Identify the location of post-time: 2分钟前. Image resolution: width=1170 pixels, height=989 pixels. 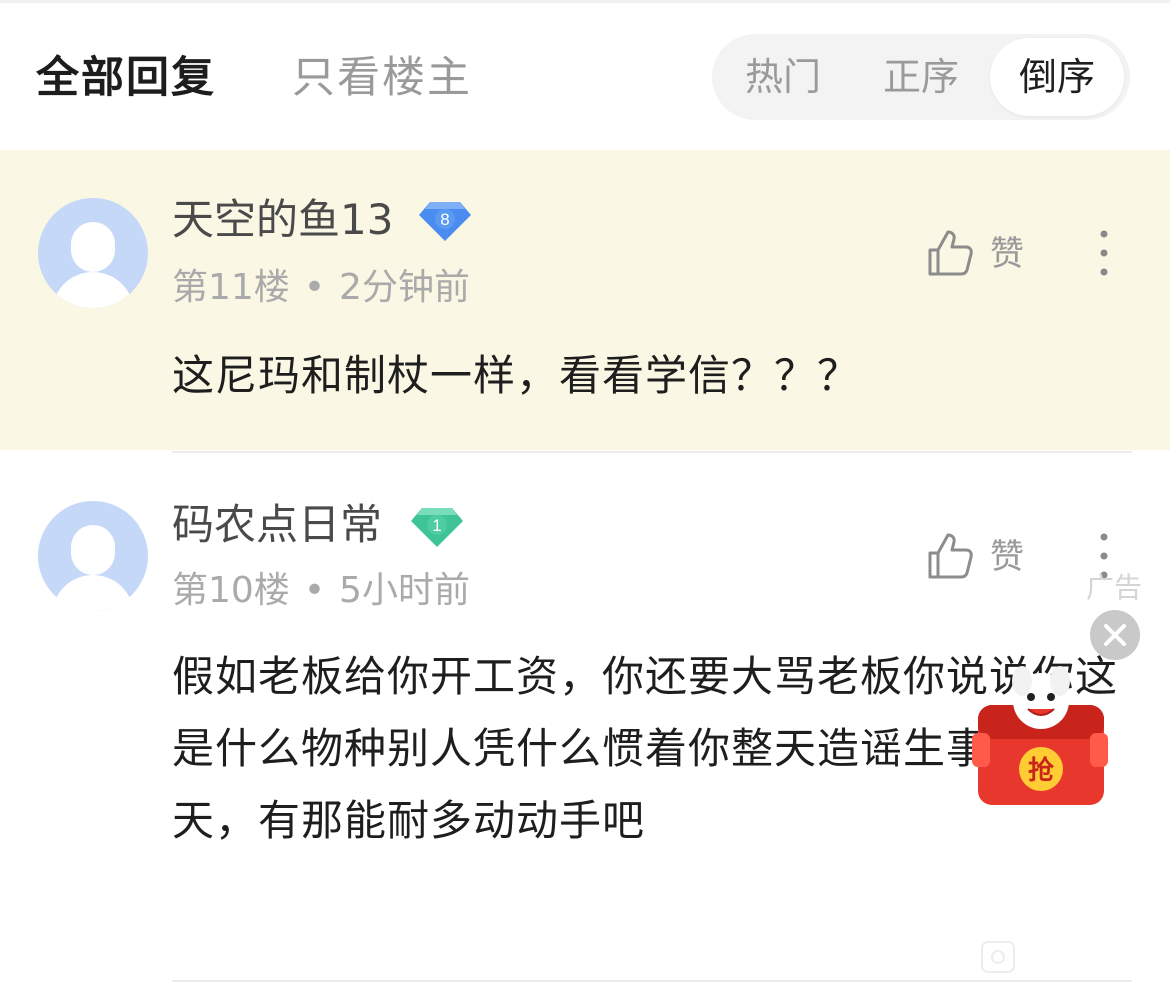
(404, 287).